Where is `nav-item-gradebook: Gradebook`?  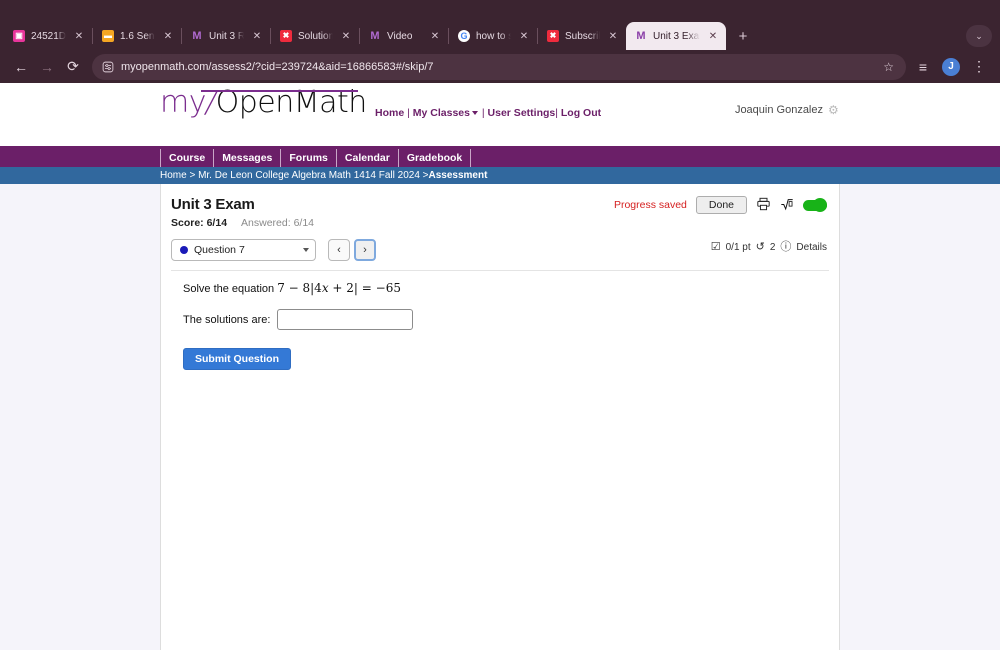 nav-item-gradebook: Gradebook is located at coordinates (435, 158).